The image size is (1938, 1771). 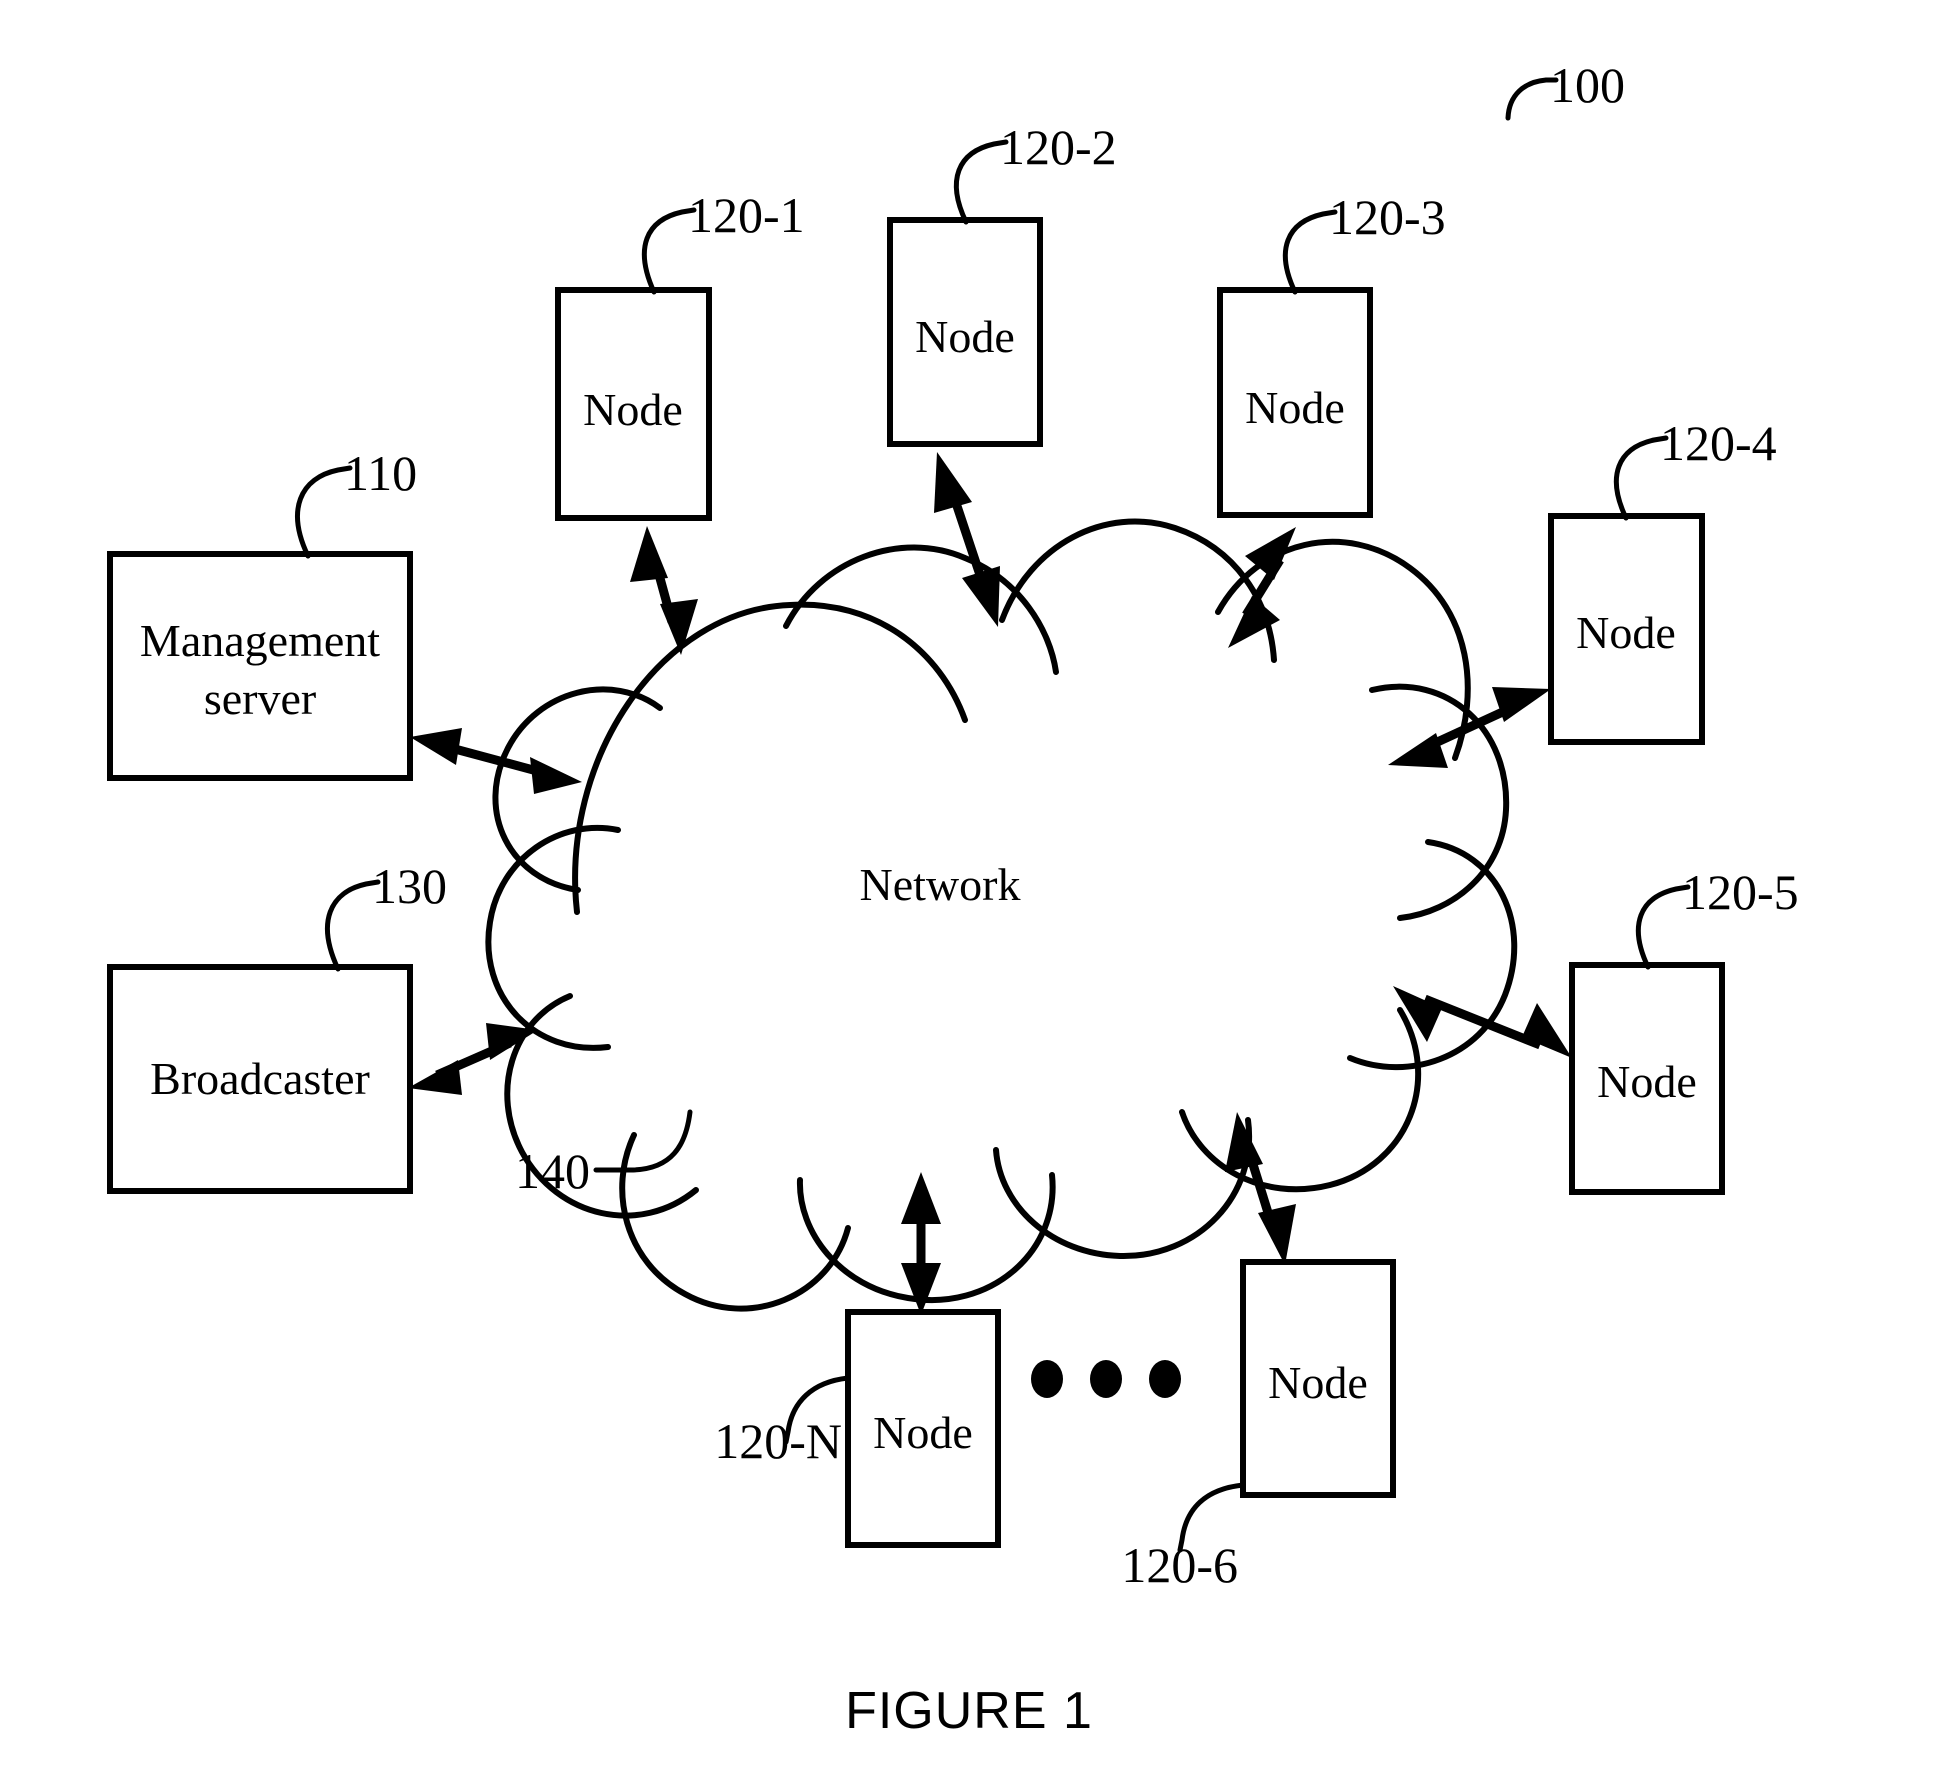 I want to click on management-server-rect, so click(x=260, y=666).